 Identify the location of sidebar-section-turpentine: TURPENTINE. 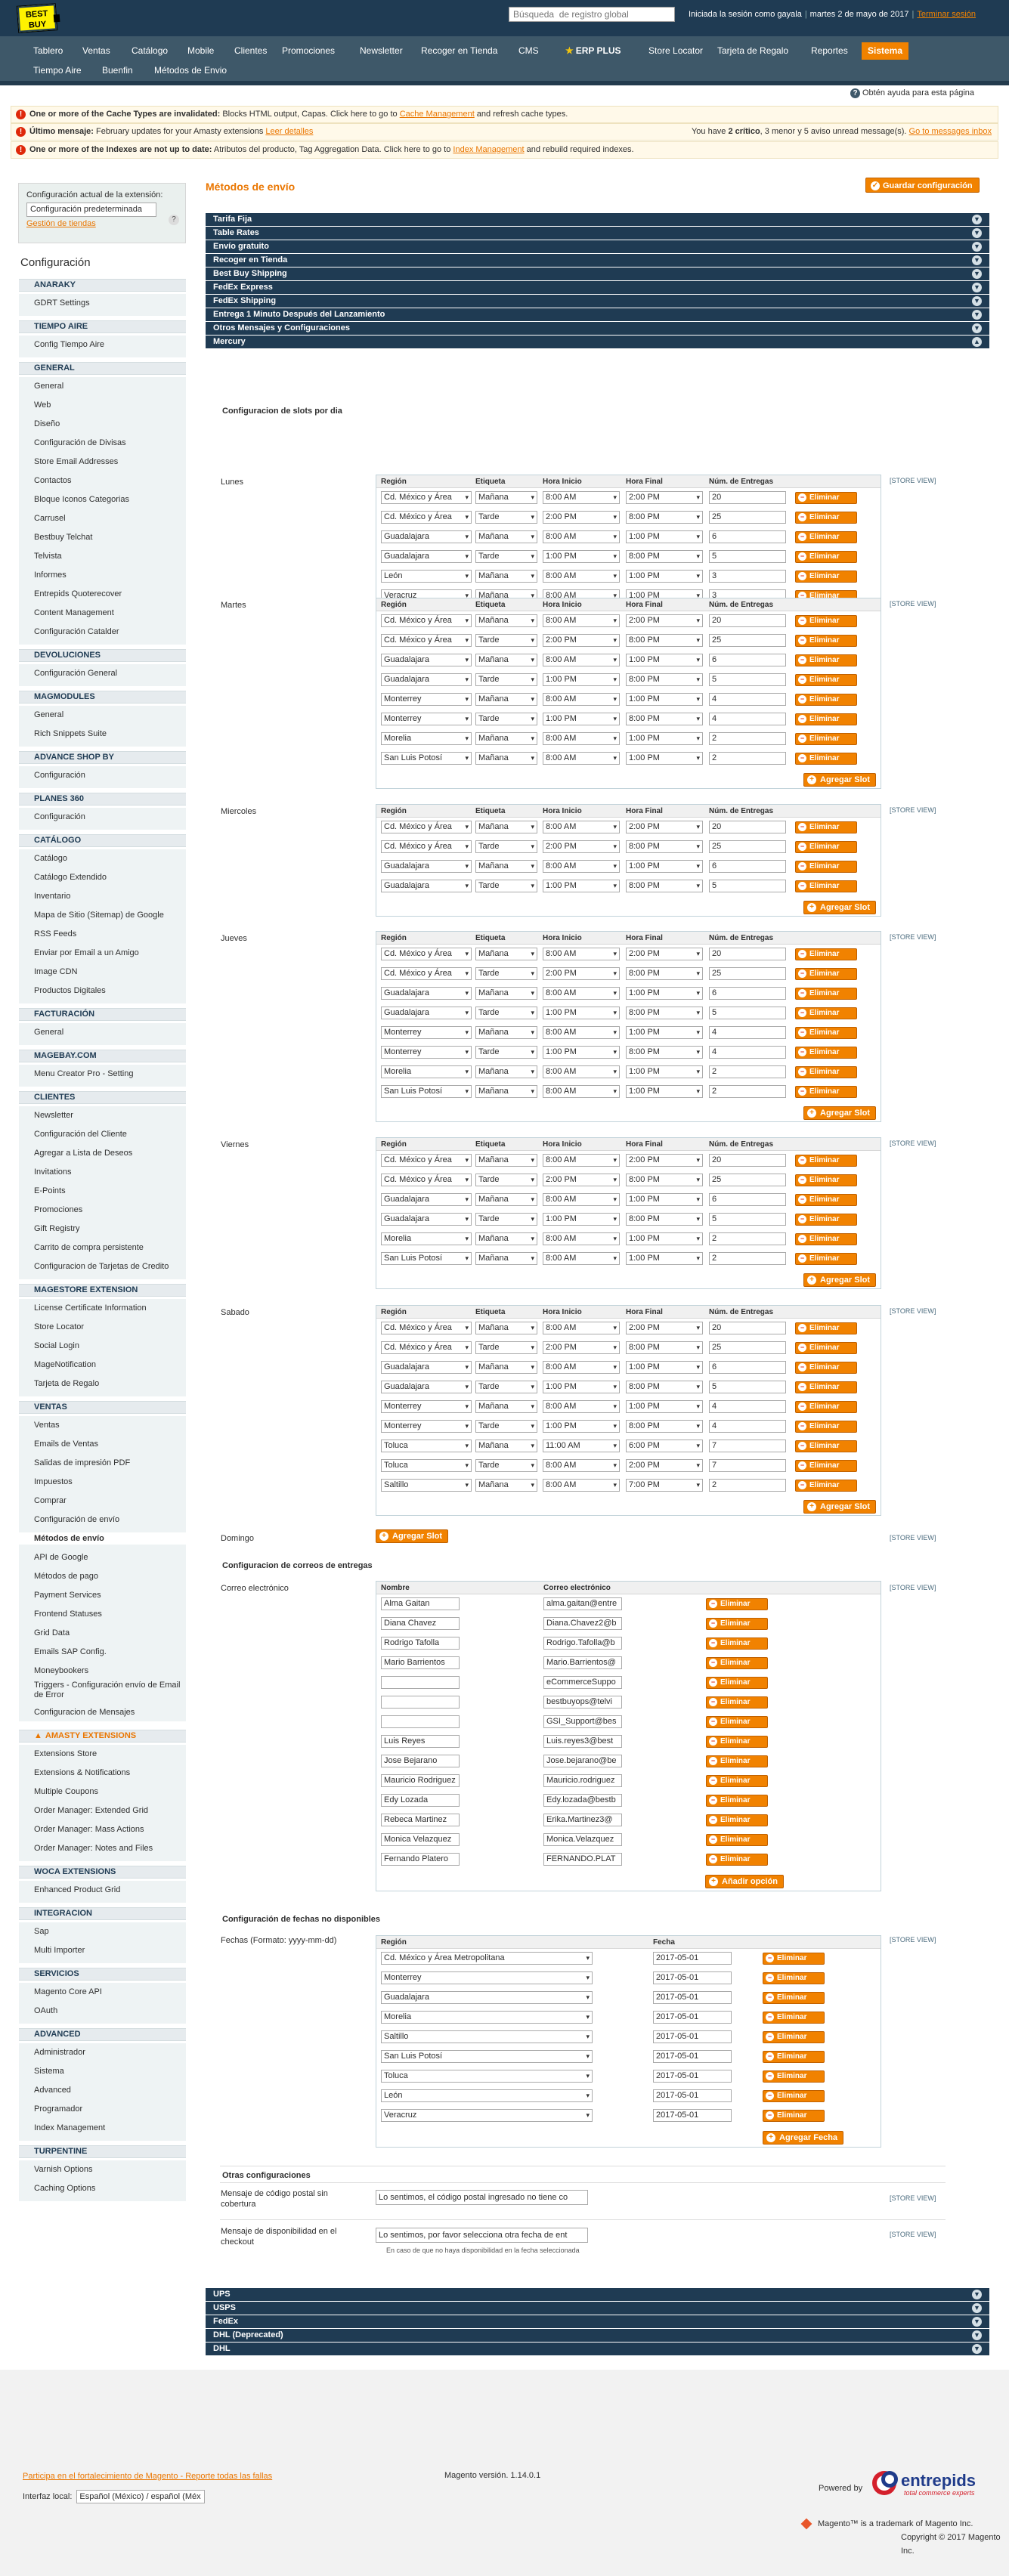
(102, 2151).